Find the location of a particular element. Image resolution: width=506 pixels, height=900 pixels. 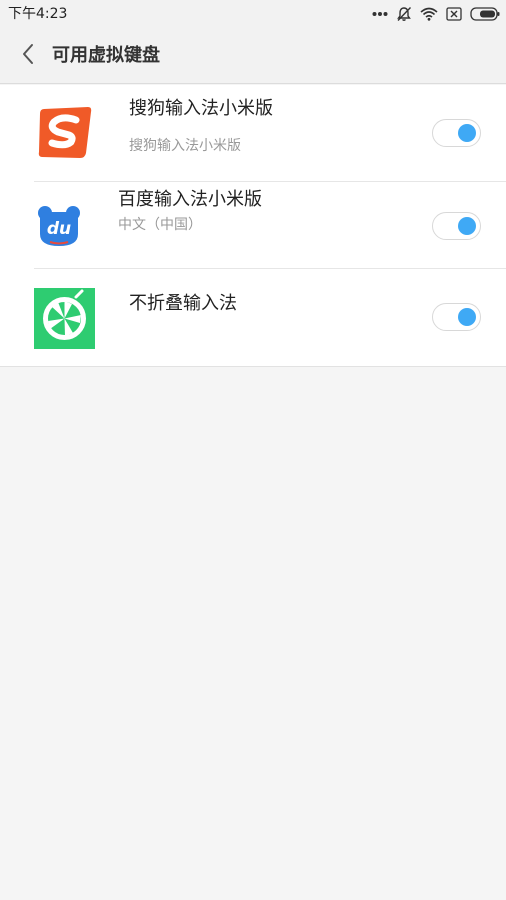

back-button is located at coordinates (28, 56).